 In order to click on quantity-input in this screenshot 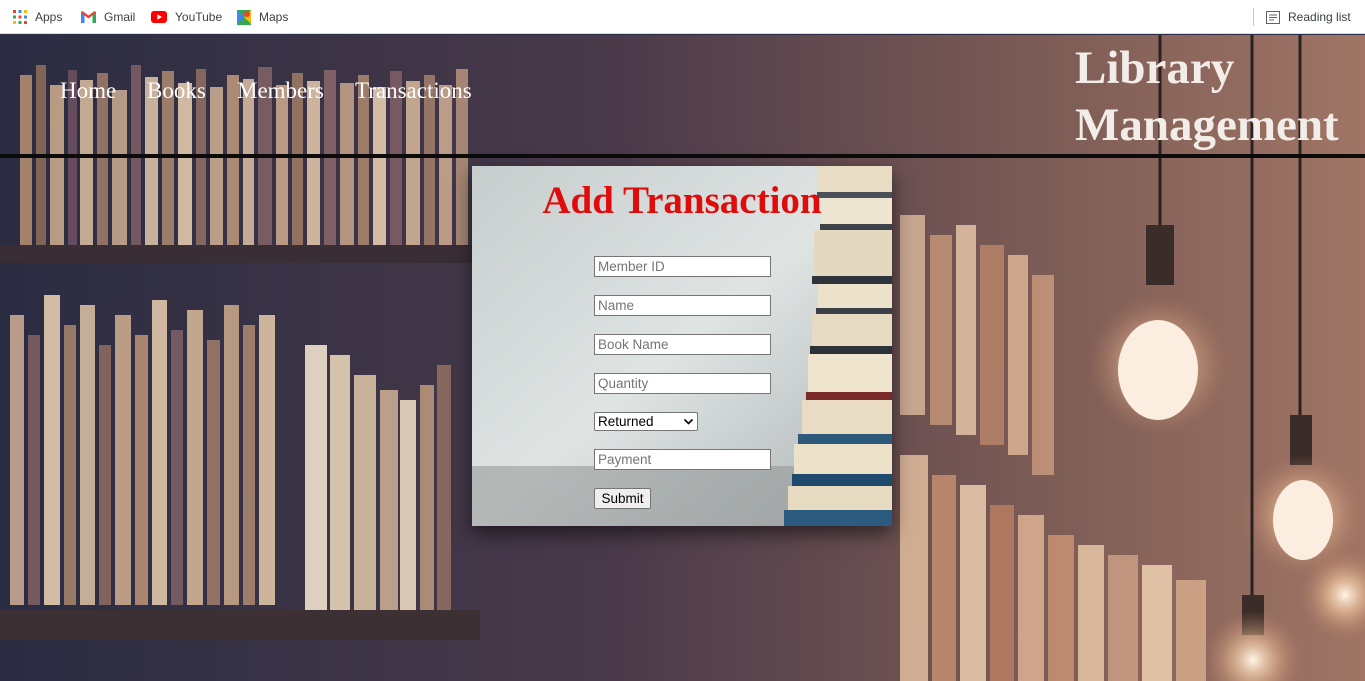, I will do `click(682, 383)`.